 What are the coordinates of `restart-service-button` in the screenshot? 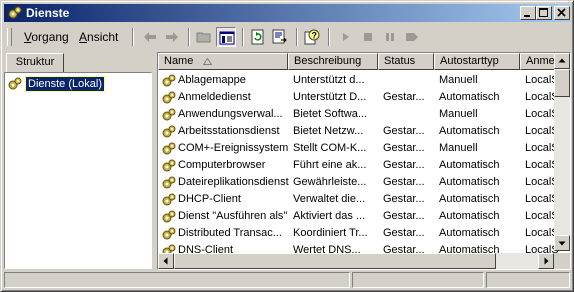 It's located at (412, 37).